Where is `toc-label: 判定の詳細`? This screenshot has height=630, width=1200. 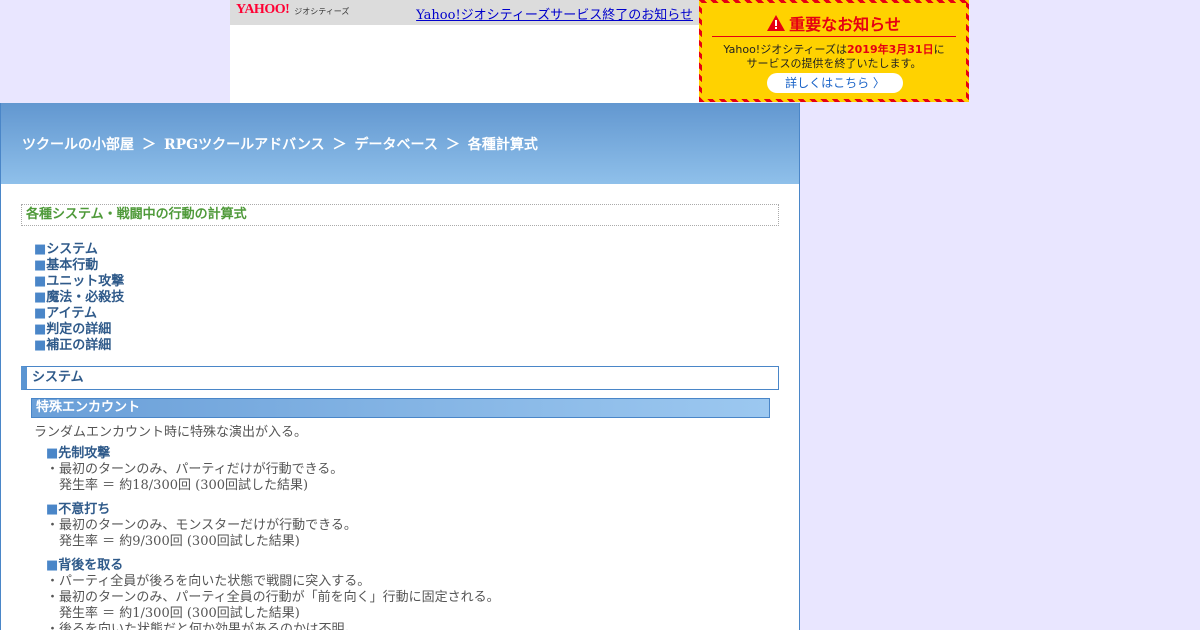
toc-label: 判定の詳細 is located at coordinates (79, 329).